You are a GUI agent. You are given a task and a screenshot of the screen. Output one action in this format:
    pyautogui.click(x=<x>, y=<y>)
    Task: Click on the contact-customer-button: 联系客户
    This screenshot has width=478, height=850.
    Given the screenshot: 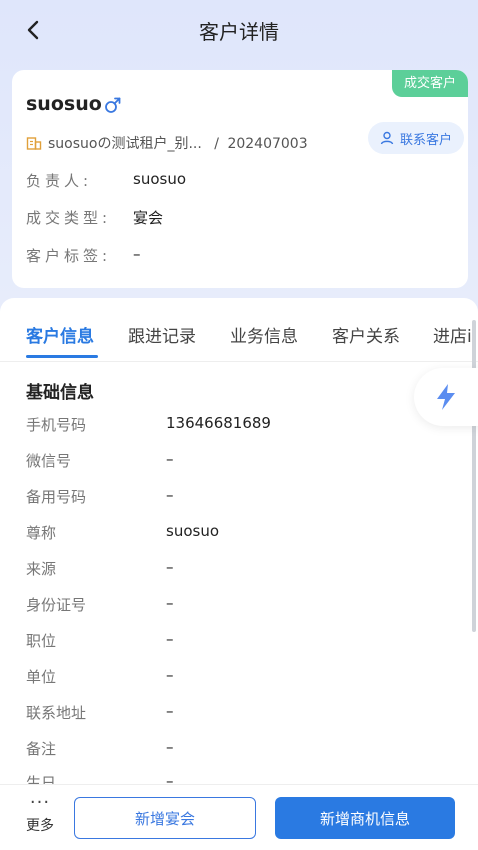 What is the action you would take?
    pyautogui.click(x=416, y=138)
    